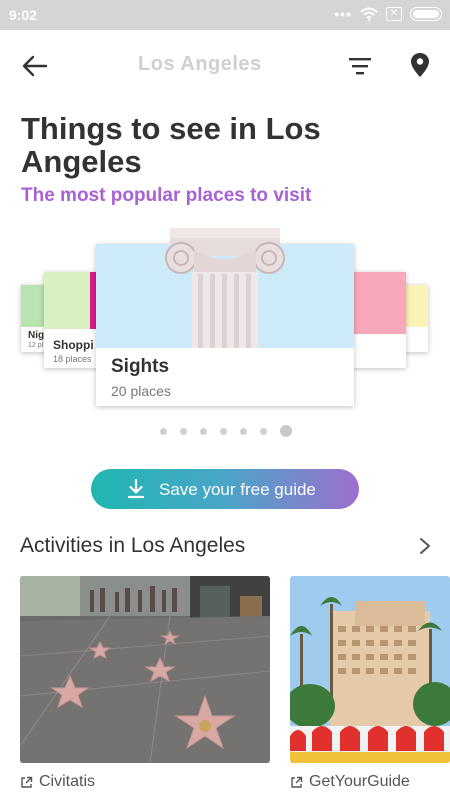  I want to click on ionic-column-image, so click(225, 288).